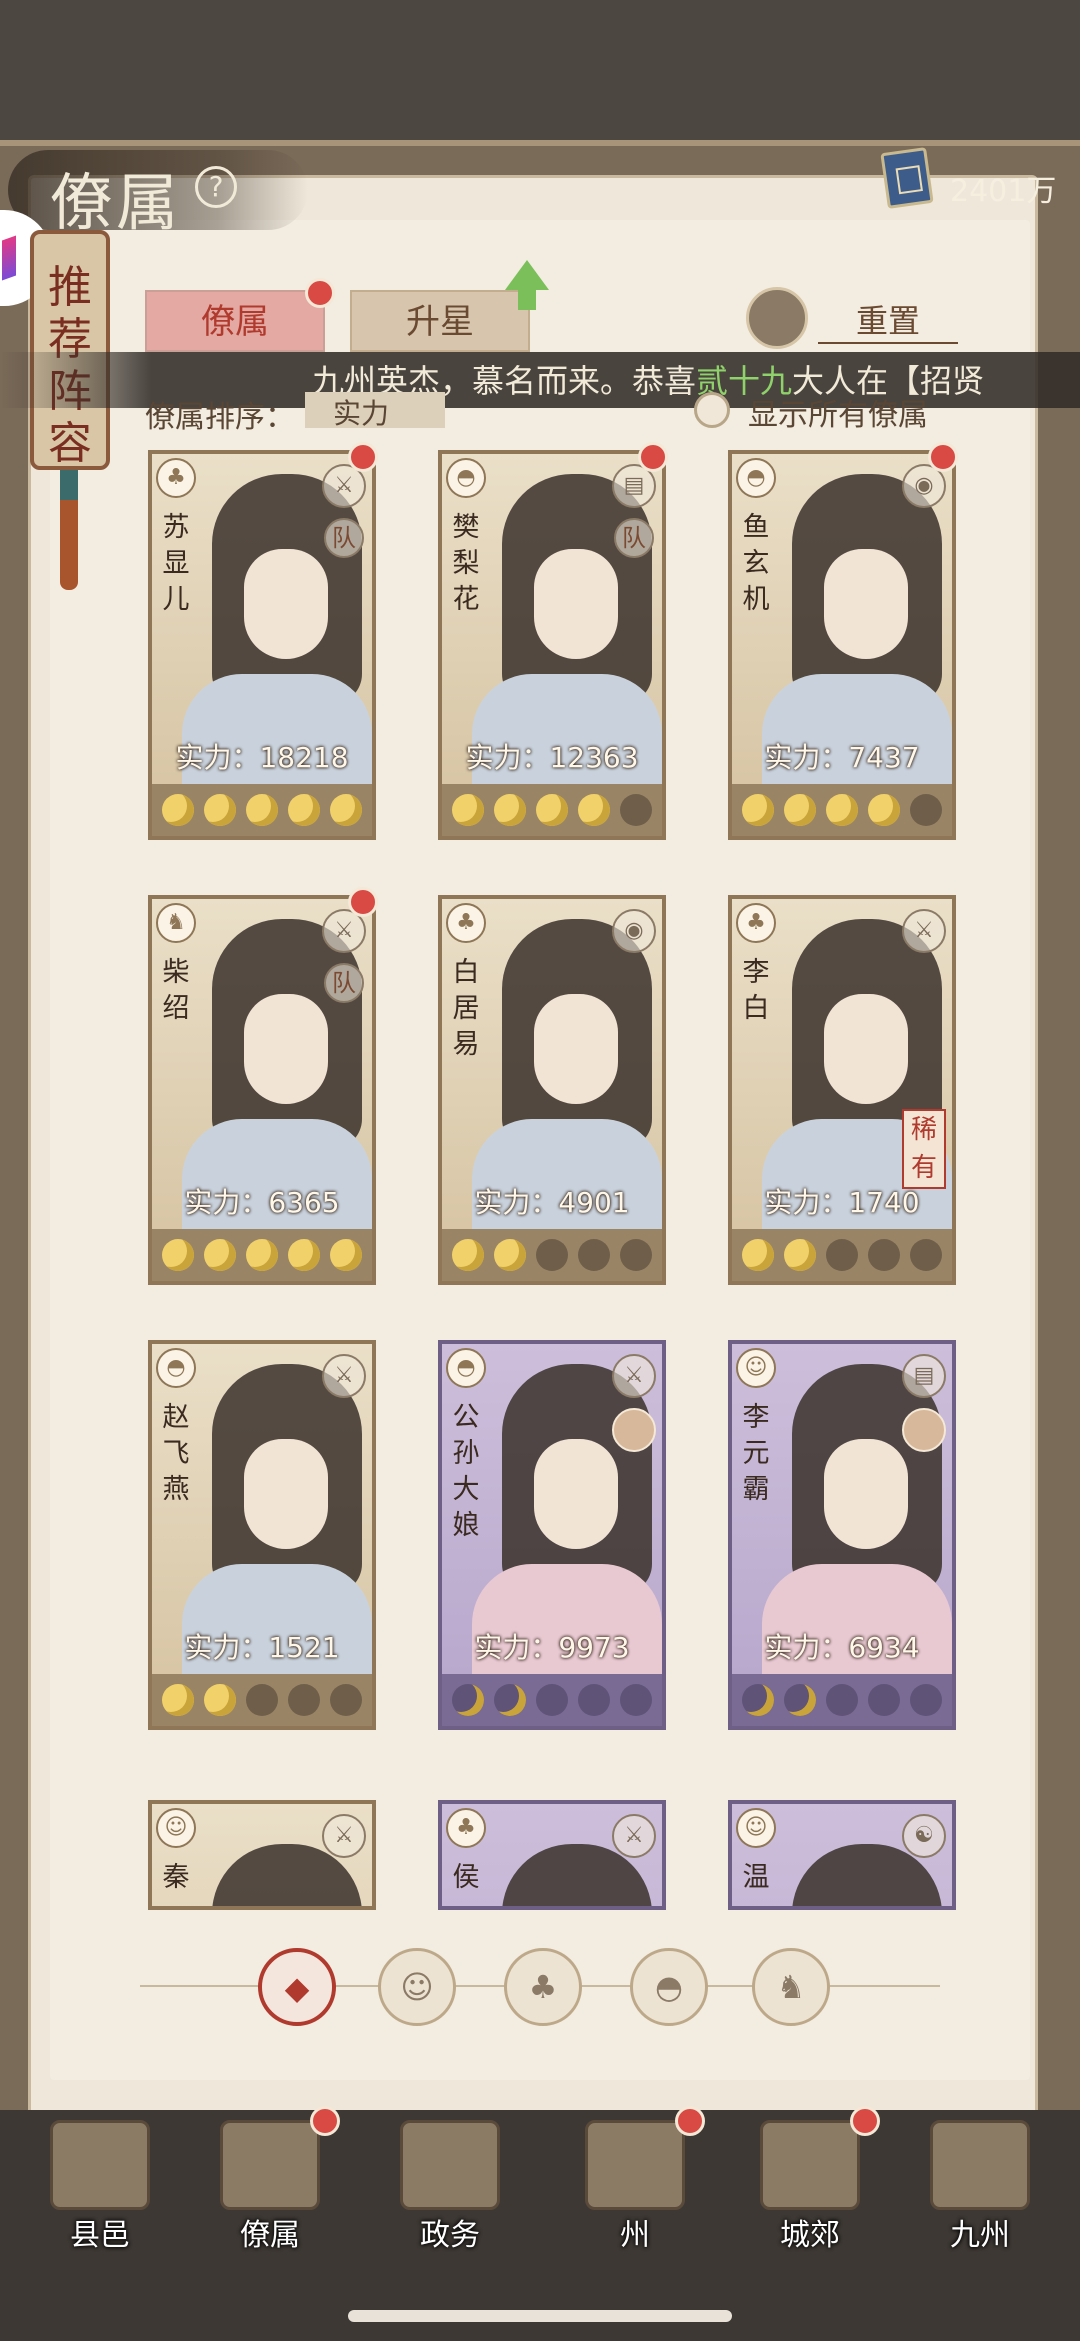 The height and width of the screenshot is (2341, 1080). I want to click on nav-item: 县邑, so click(100, 2195).